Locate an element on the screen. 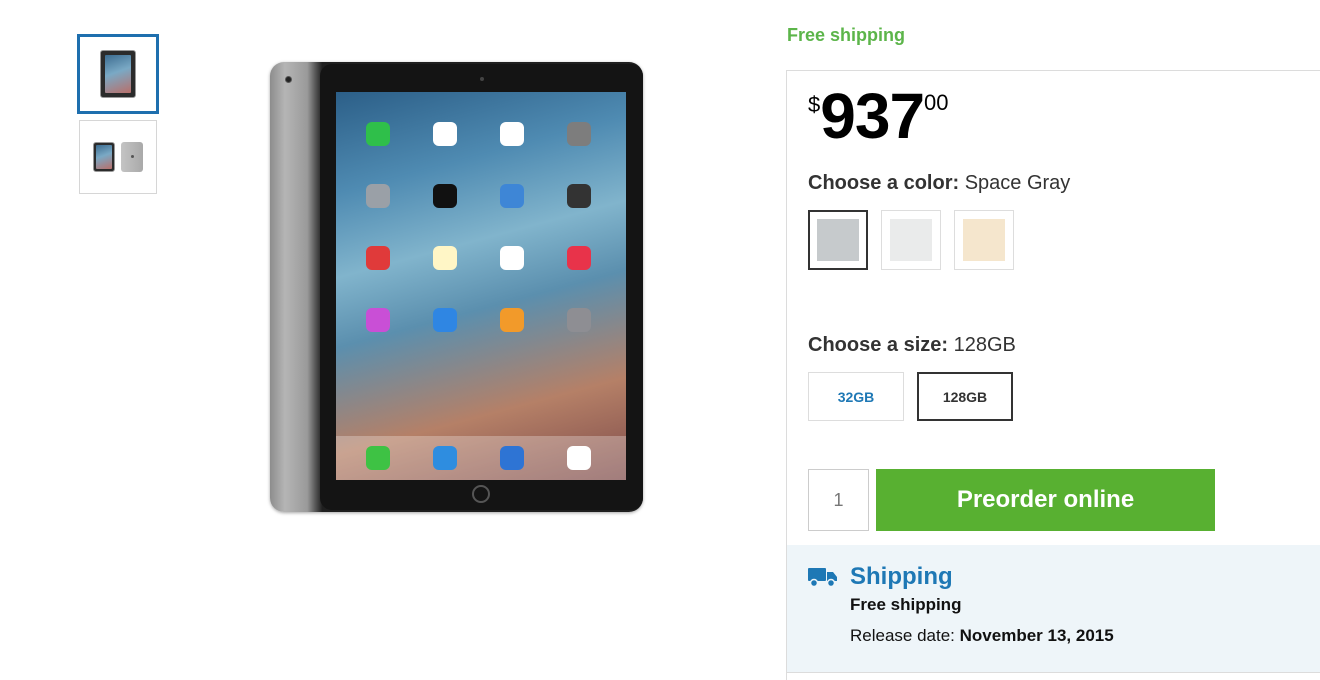 This screenshot has height=680, width=1320. color-chooser-label: Choose a color: Space Gray is located at coordinates (939, 183).